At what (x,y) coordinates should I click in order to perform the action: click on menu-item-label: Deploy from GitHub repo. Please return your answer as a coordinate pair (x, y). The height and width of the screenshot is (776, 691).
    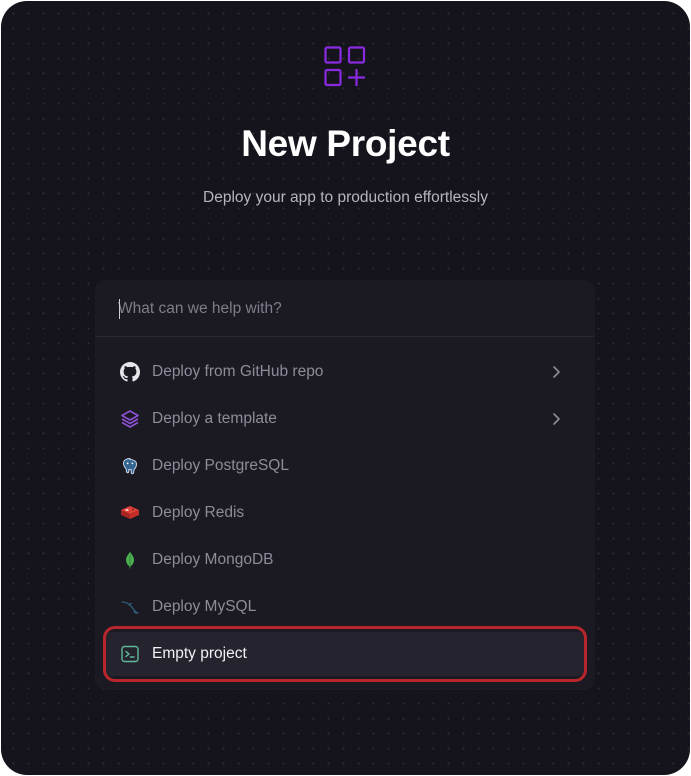
    Looking at the image, I should click on (238, 371).